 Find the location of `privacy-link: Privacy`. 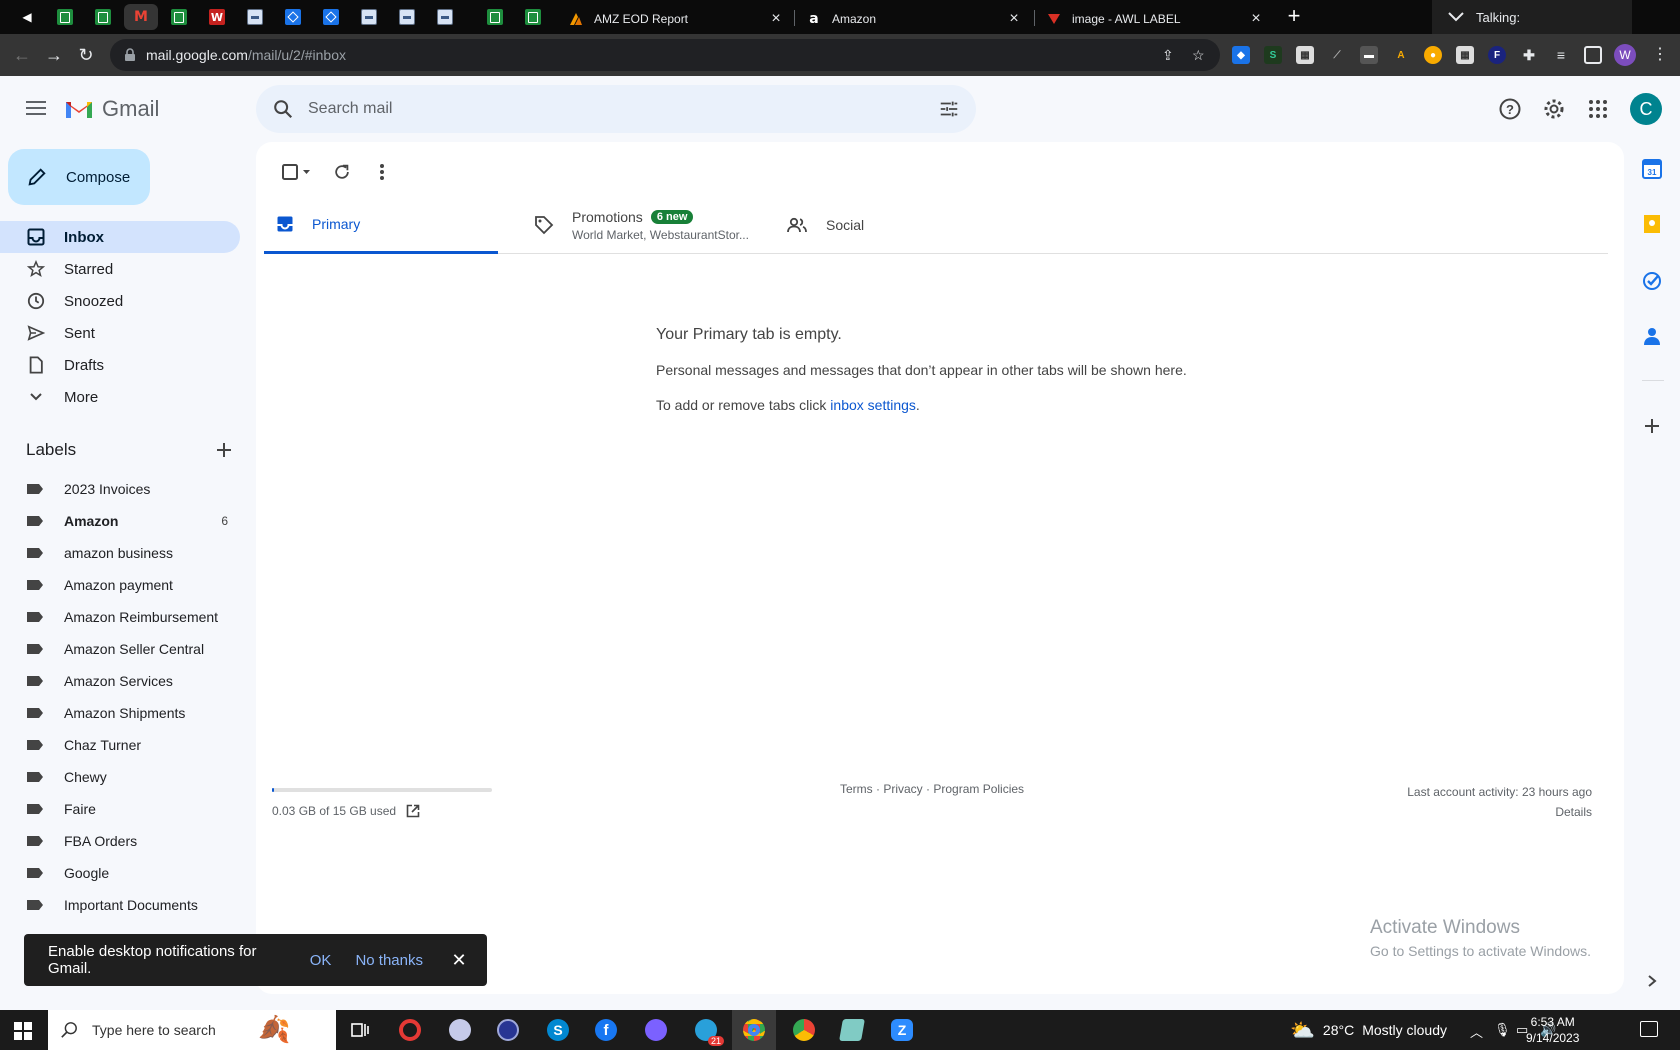

privacy-link: Privacy is located at coordinates (902, 789).